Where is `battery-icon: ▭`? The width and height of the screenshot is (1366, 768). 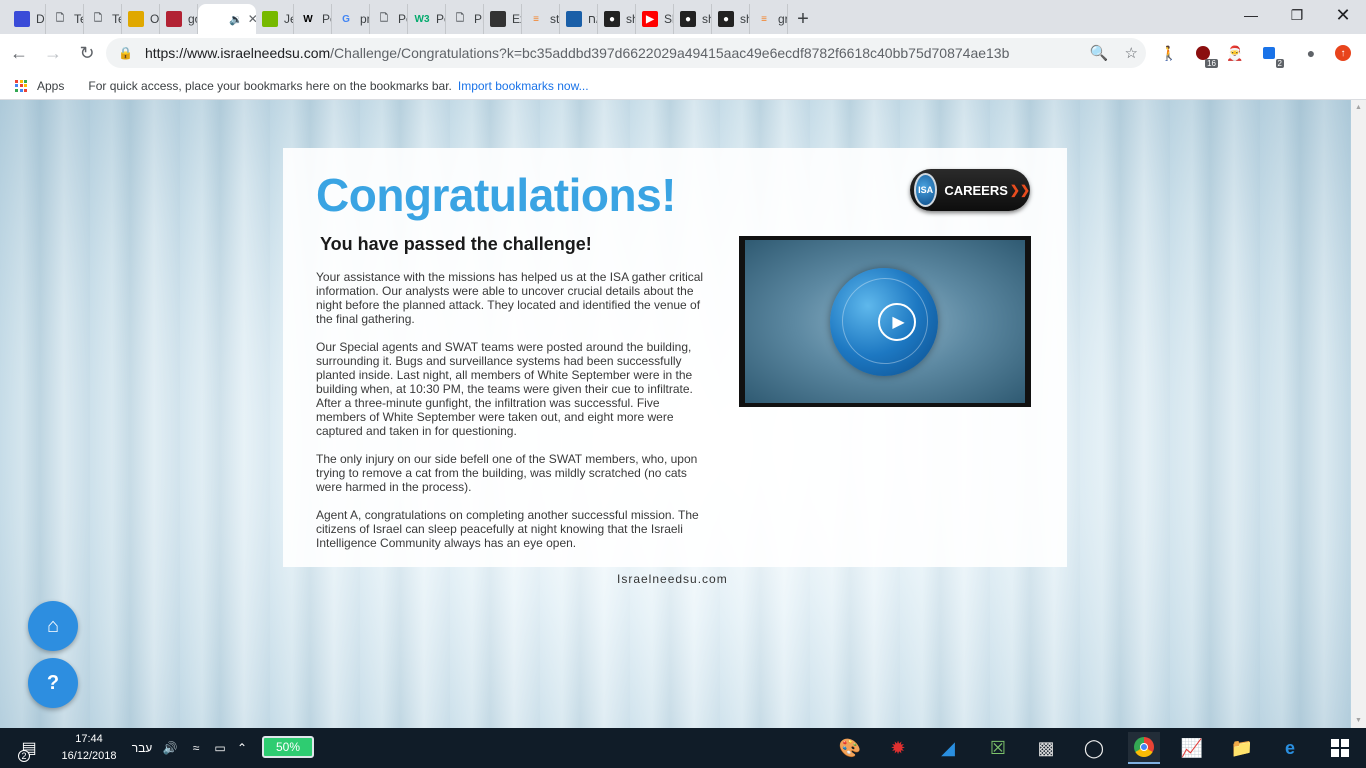
battery-icon: ▭ is located at coordinates (220, 748).